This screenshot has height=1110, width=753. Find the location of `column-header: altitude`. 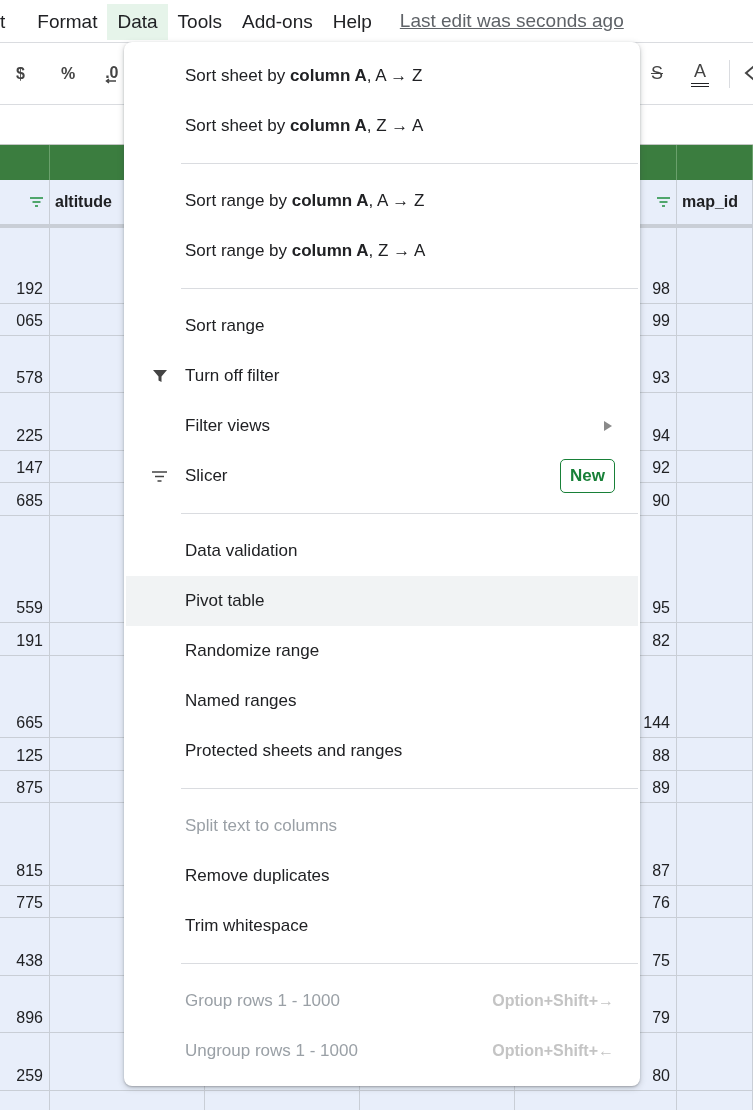

column-header: altitude is located at coordinates (83, 202).